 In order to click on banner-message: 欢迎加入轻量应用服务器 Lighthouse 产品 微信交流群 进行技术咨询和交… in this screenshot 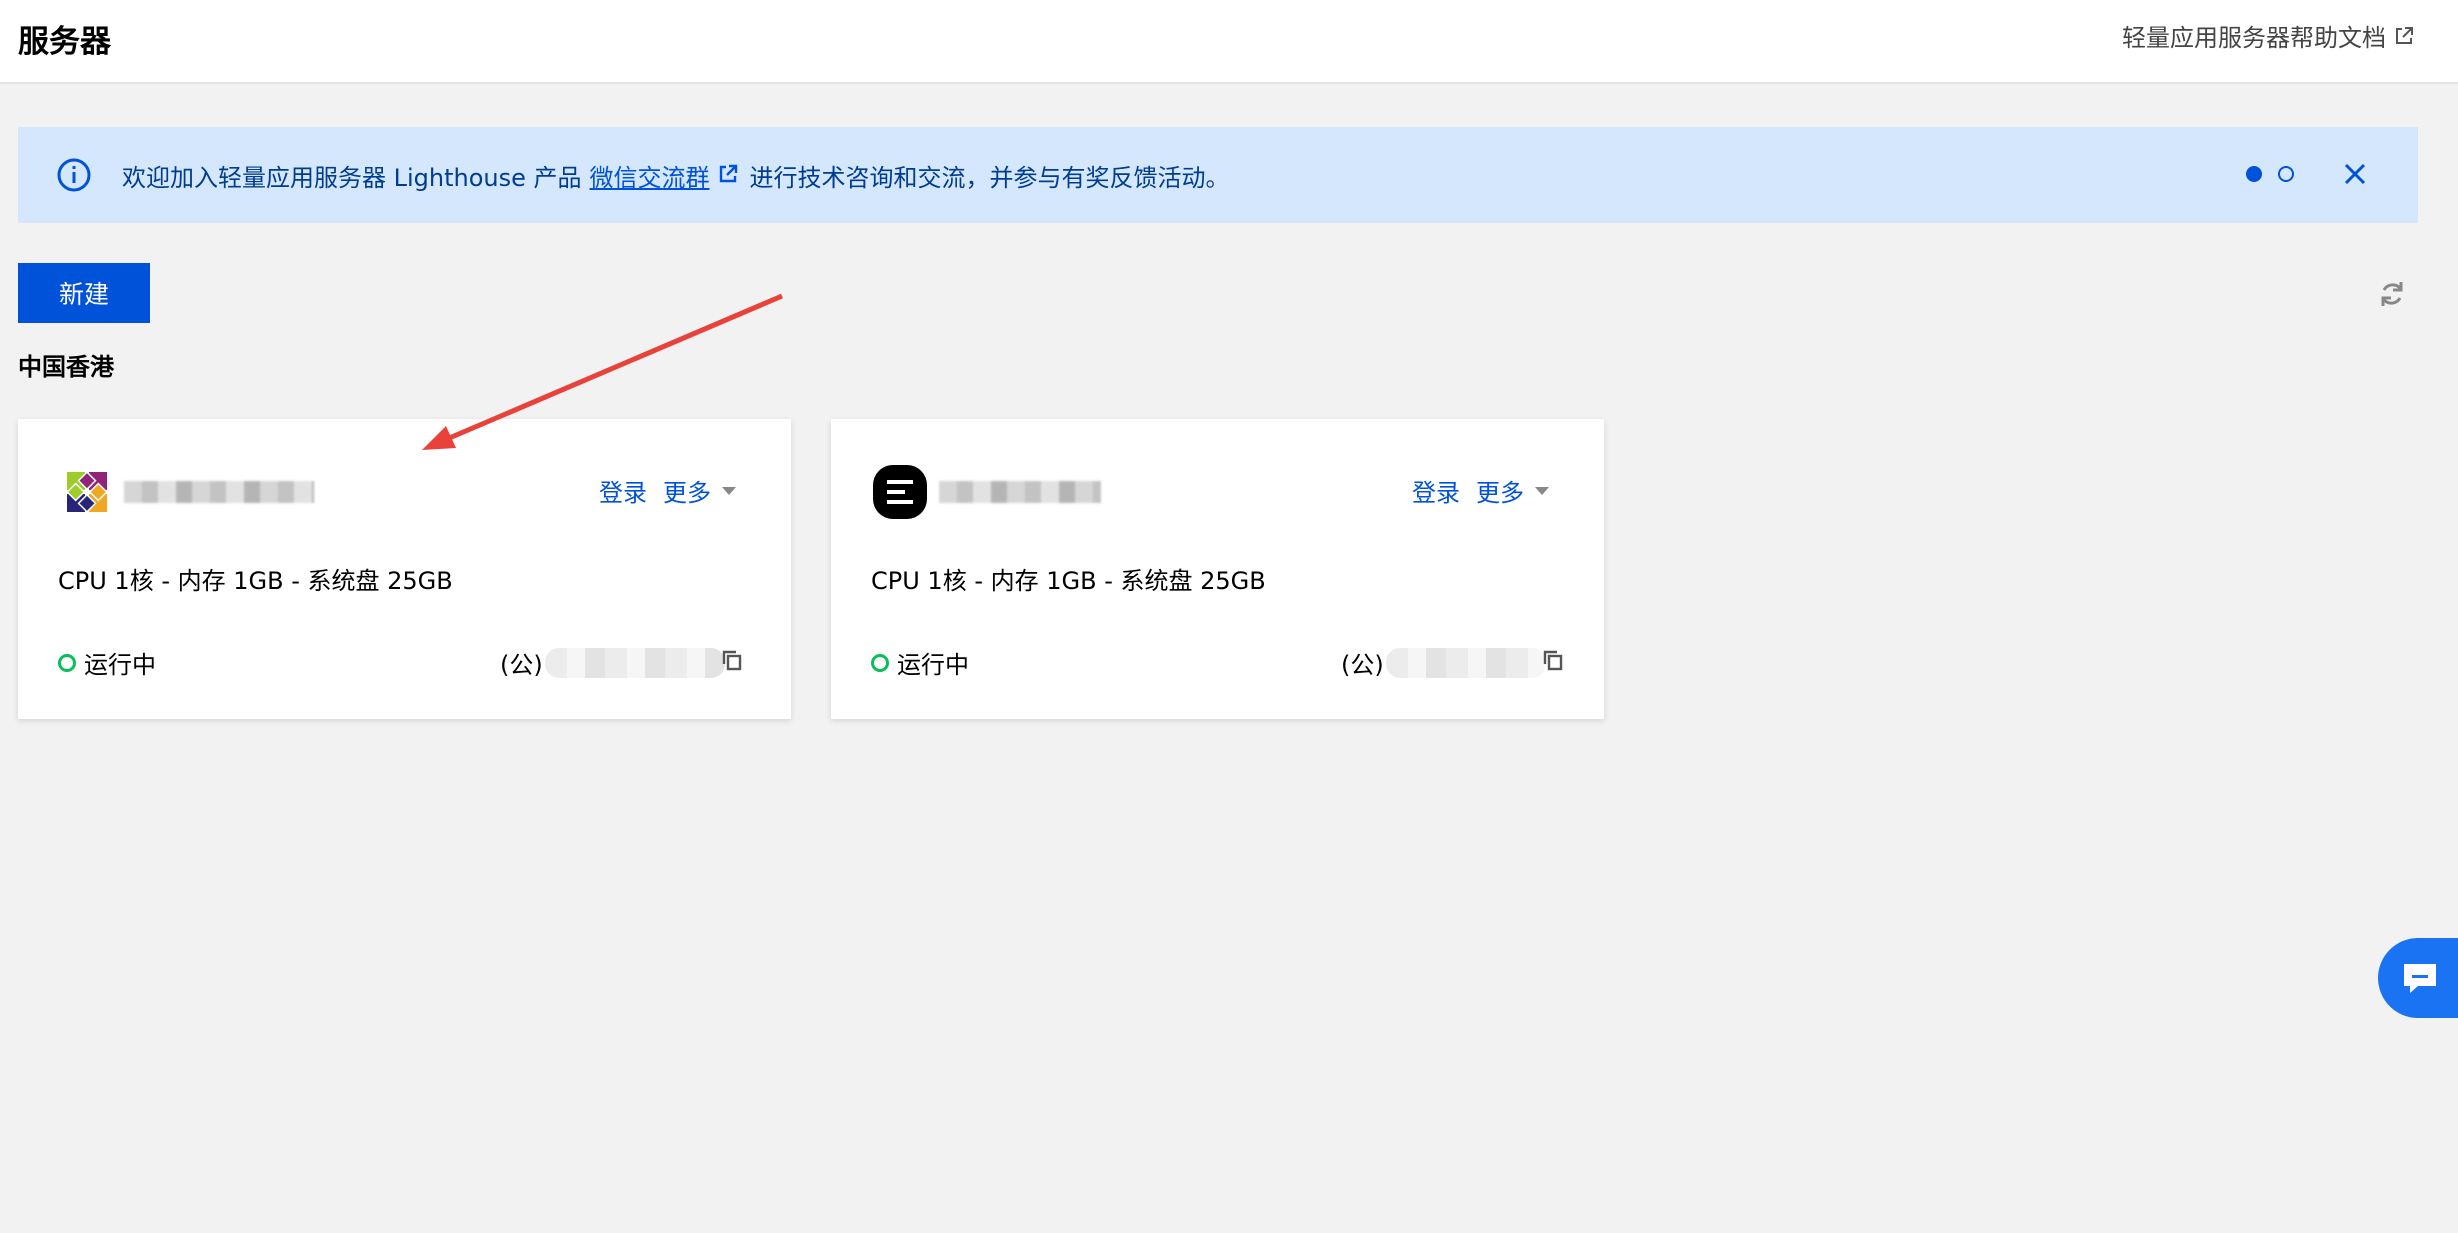, I will do `click(676, 175)`.